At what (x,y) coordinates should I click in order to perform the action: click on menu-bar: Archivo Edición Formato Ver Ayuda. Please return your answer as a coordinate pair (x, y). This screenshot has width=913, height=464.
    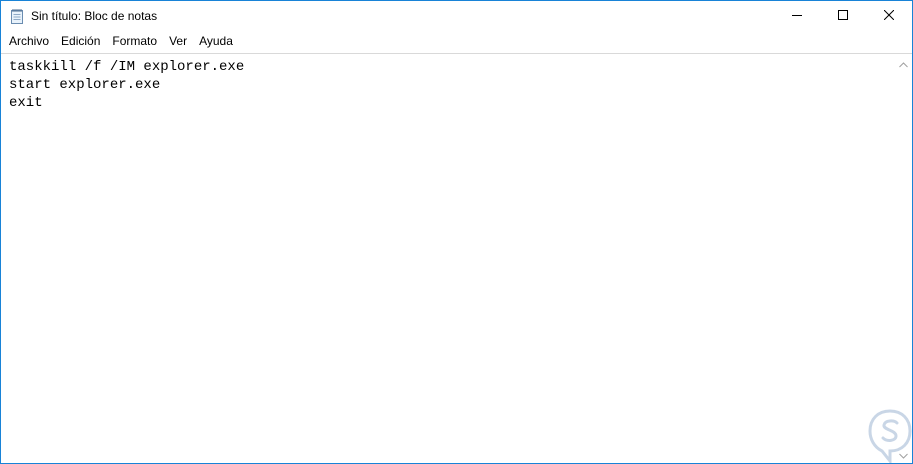
    Looking at the image, I should click on (456, 41).